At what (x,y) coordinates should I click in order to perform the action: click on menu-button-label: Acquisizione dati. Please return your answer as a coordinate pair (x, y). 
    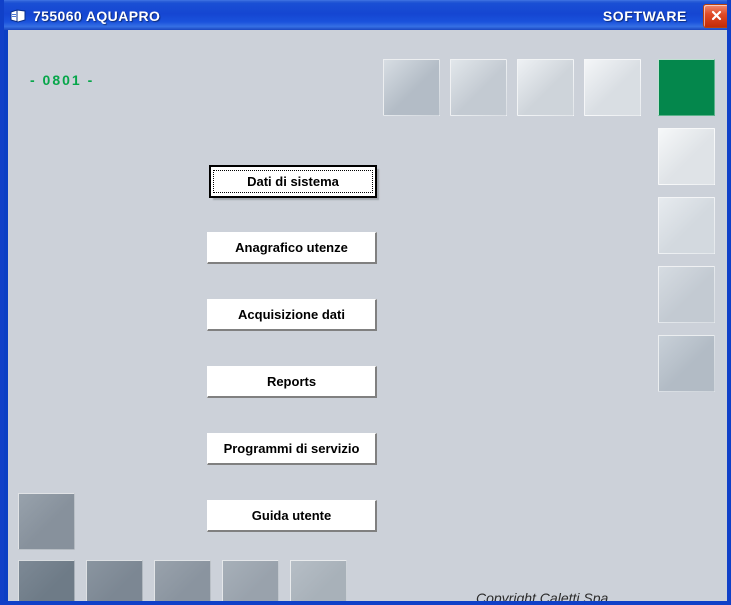
    Looking at the image, I should click on (291, 314).